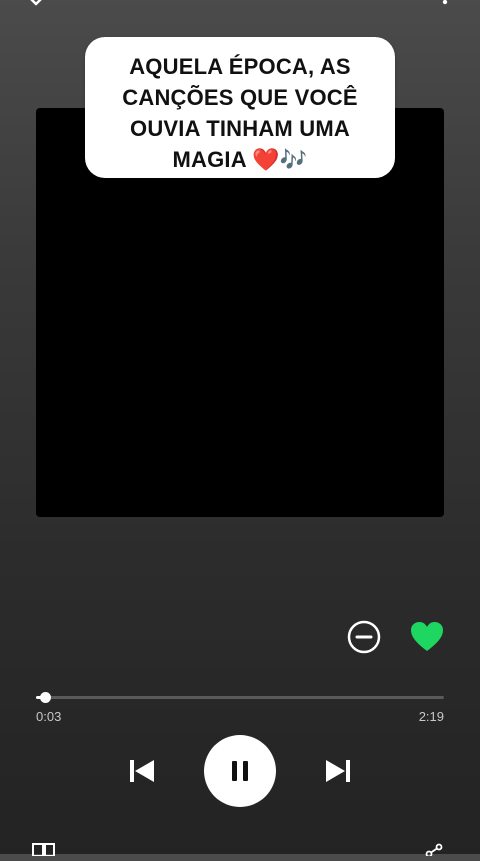  What do you see at coordinates (49, 716) in the screenshot?
I see `elapsed-time: 0:03` at bounding box center [49, 716].